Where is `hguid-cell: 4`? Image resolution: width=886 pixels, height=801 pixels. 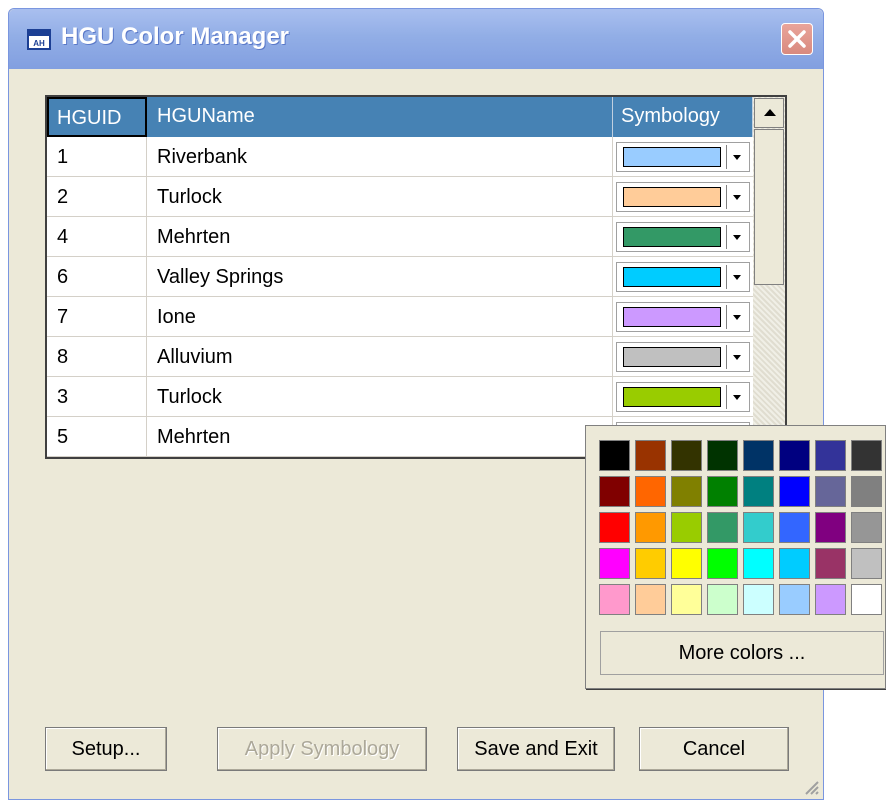
hguid-cell: 4 is located at coordinates (97, 236).